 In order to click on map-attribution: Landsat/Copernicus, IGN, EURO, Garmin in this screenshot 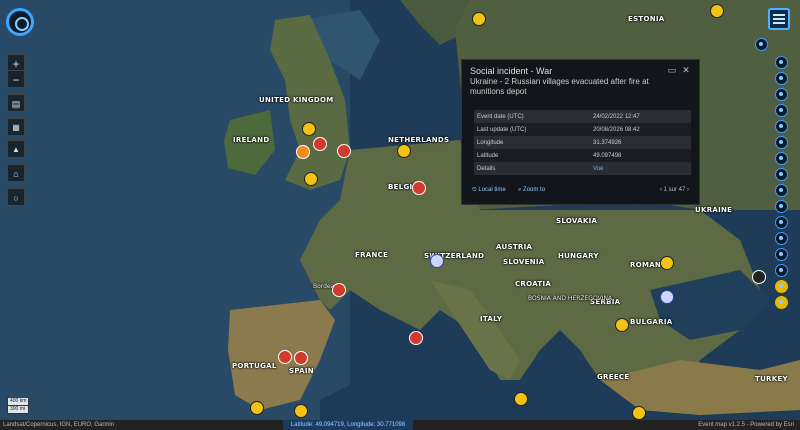, I will do `click(59, 425)`.